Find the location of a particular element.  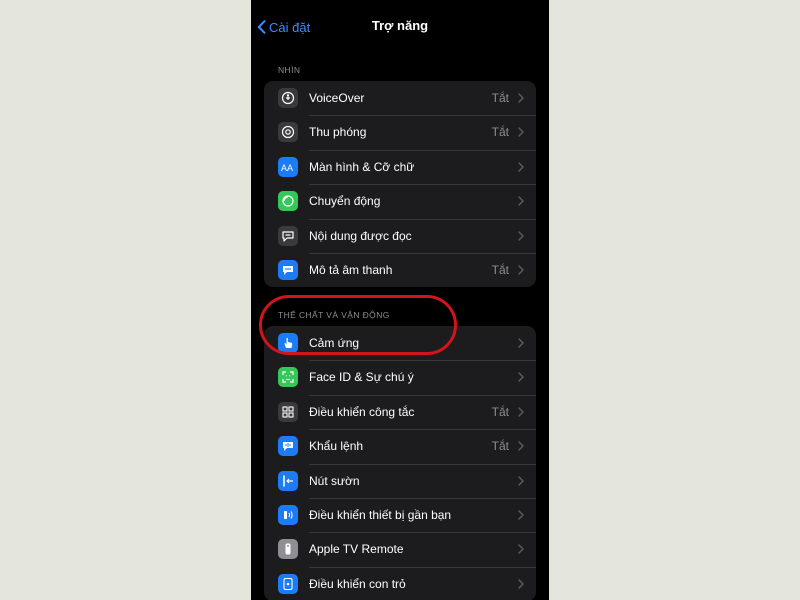

face-id-icon is located at coordinates (288, 377).